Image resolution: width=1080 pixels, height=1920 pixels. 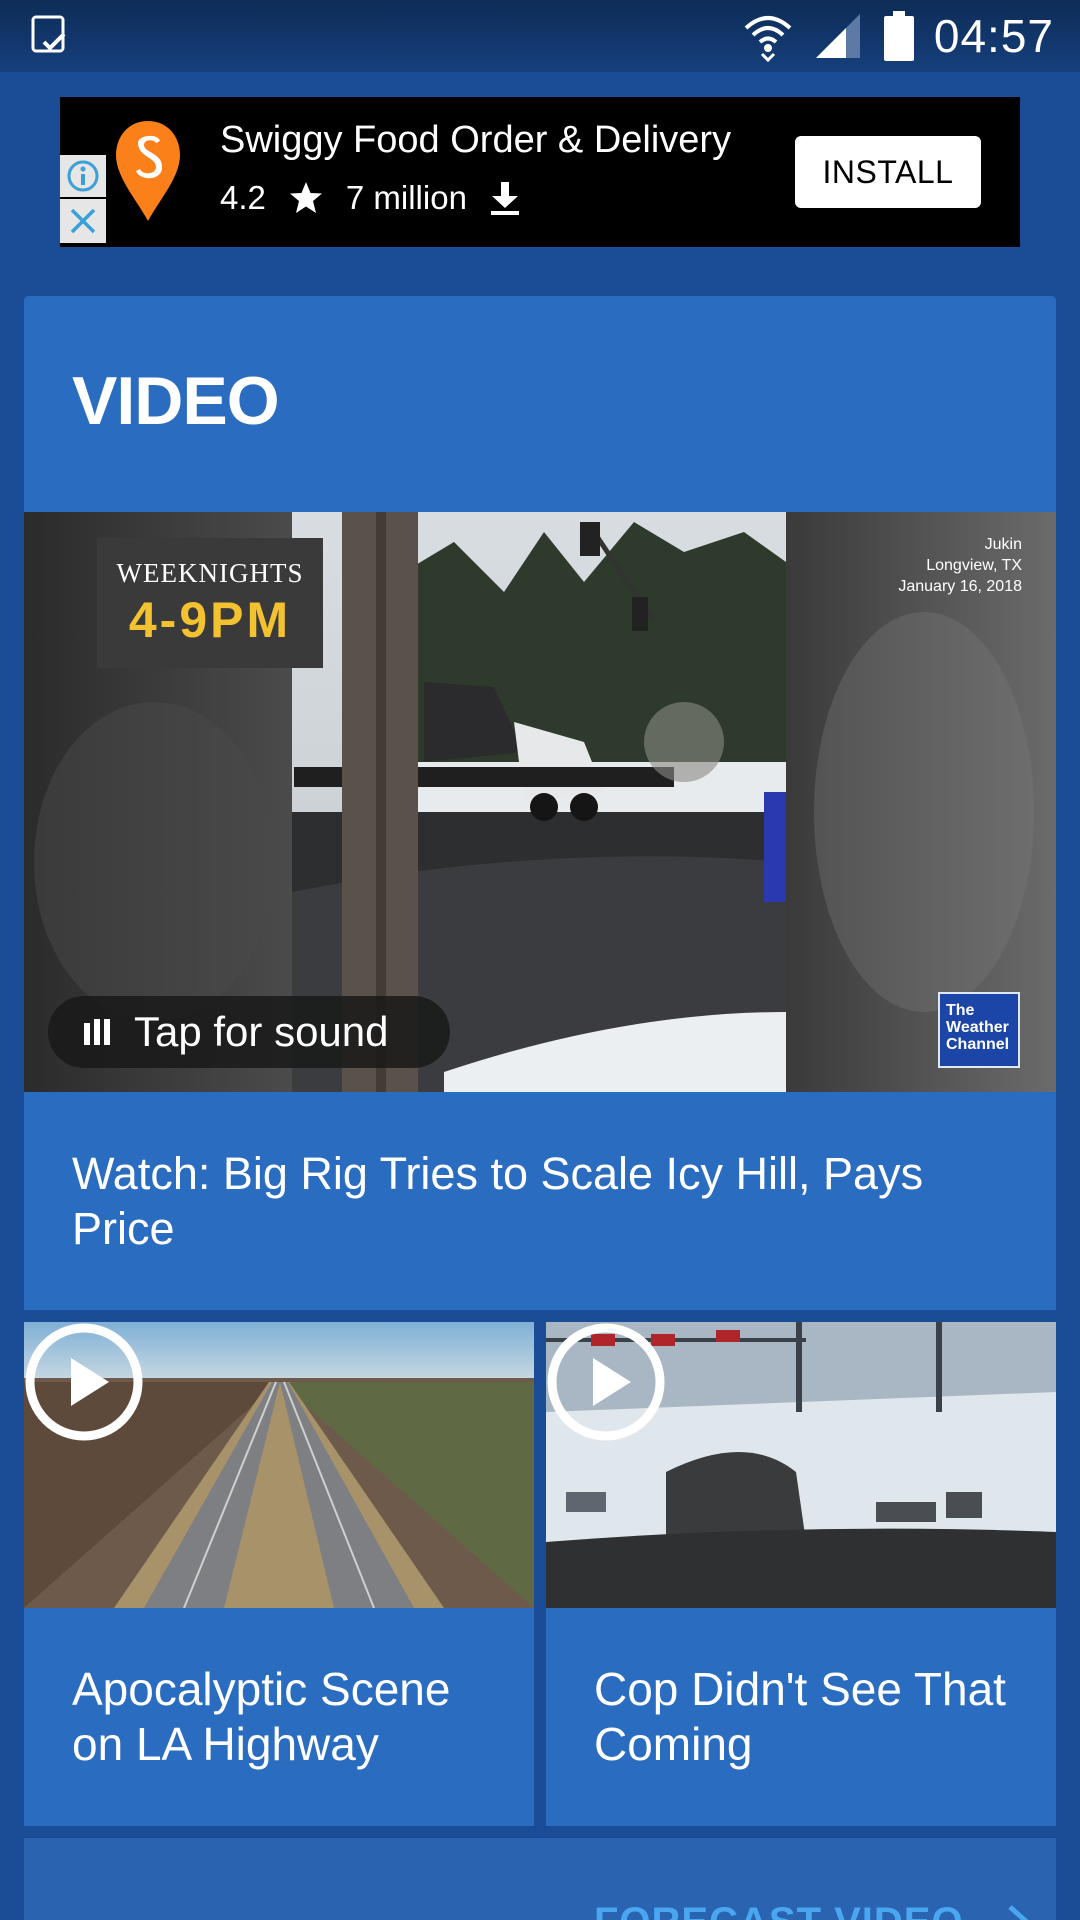 I want to click on promo-badge: WEEKNIGHTS 4-9PM, so click(x=210, y=603).